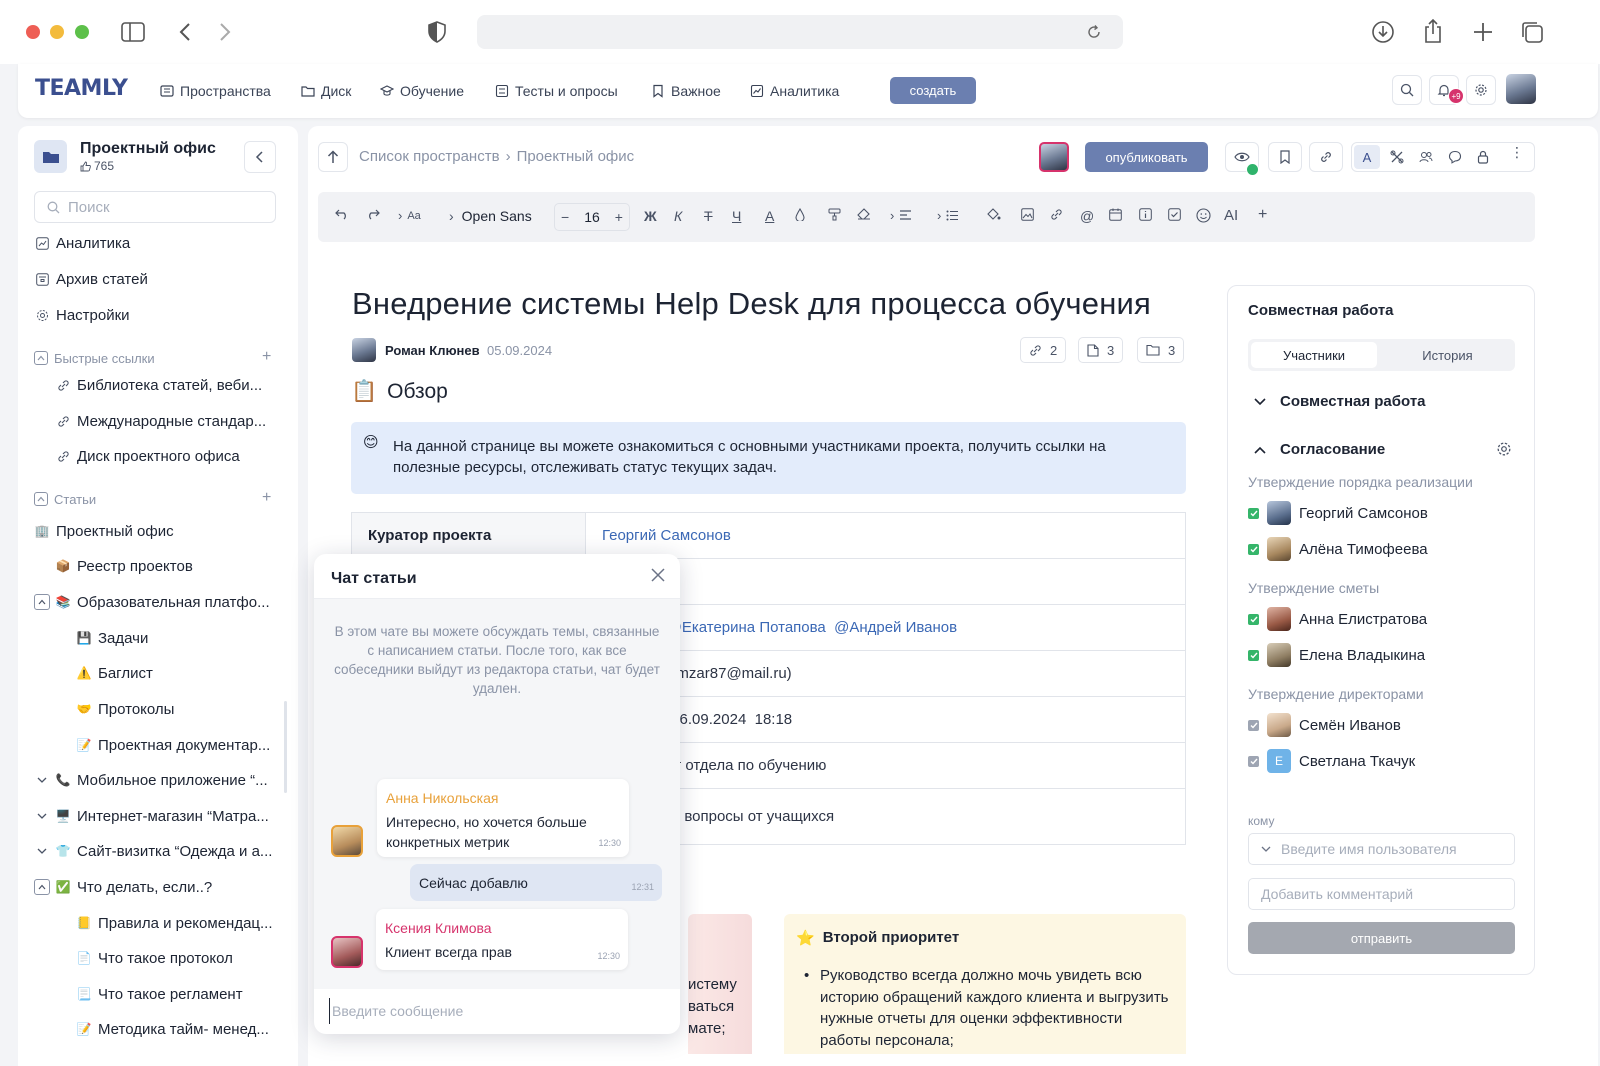 Image resolution: width=1600 pixels, height=1066 pixels. Describe the element at coordinates (1383, 32) in the screenshot. I see `download-icon` at that location.